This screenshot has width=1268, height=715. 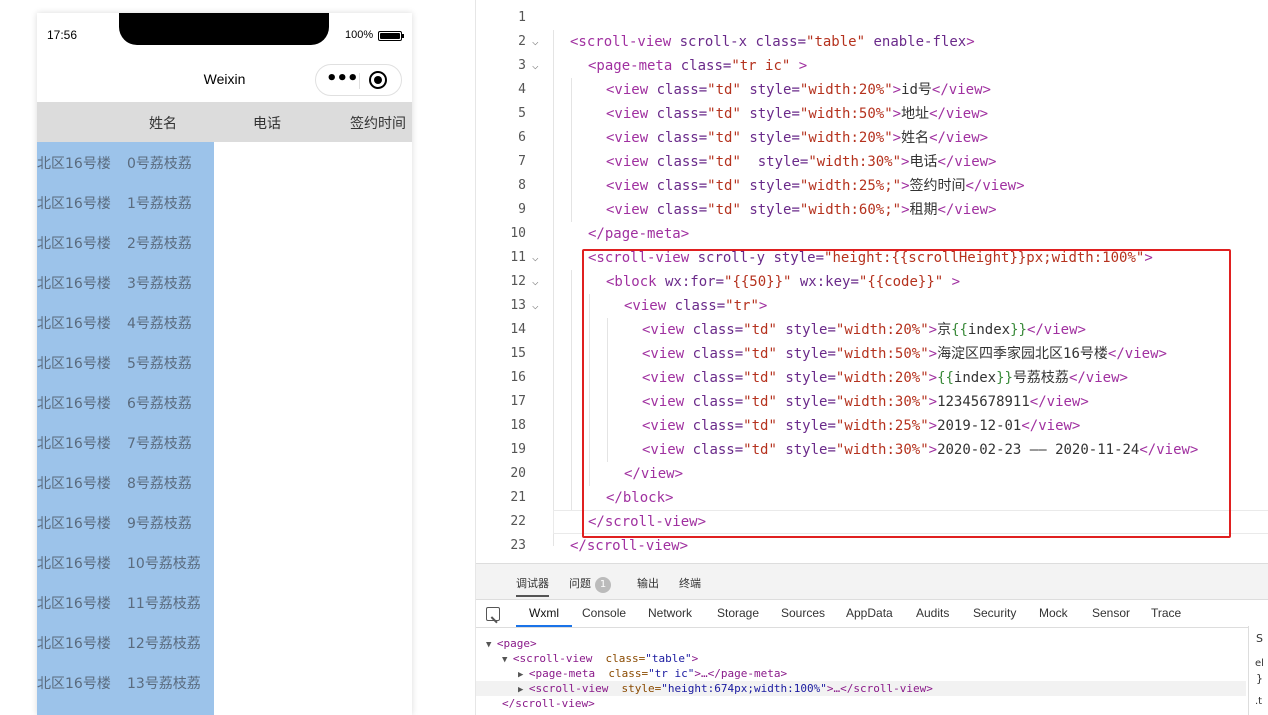 I want to click on line-number: 2, so click(x=522, y=41).